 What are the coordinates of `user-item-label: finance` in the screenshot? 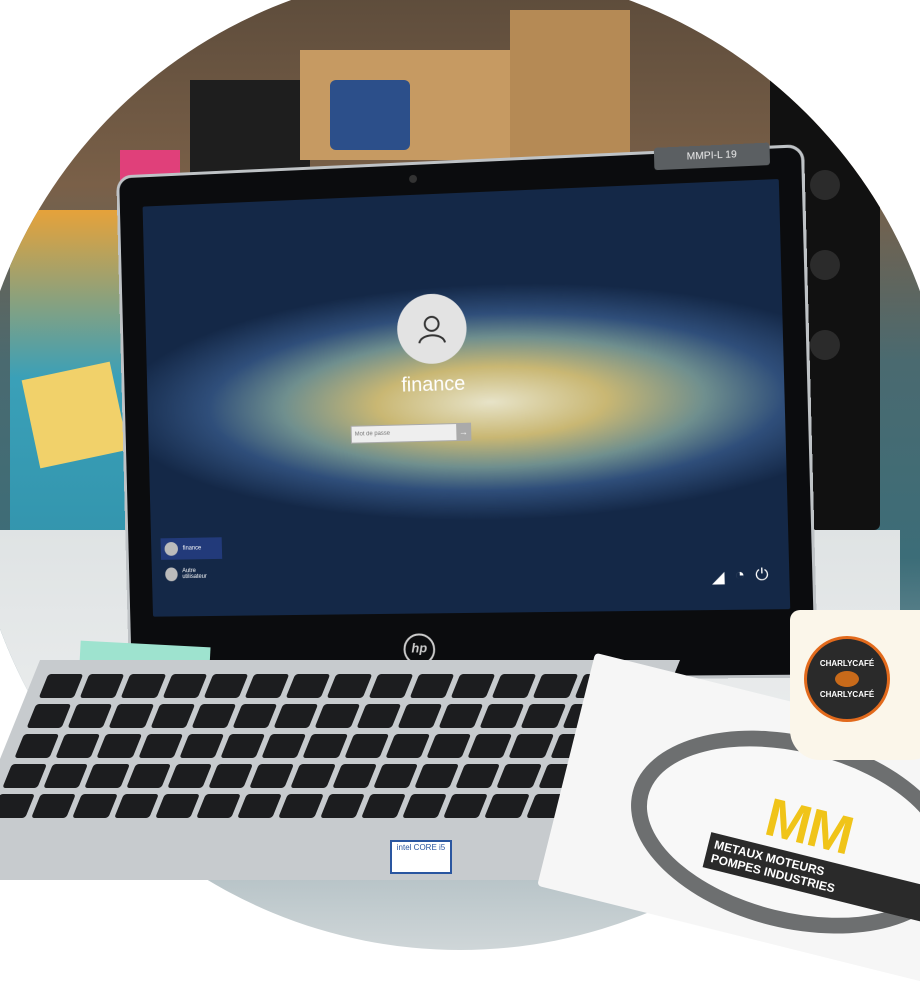 It's located at (192, 548).